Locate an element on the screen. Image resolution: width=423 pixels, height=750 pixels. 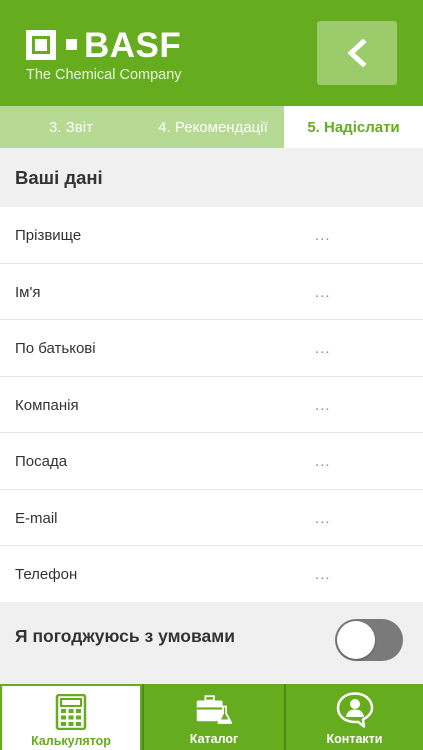
step-tab-recommendations: 4. Рекомендації is located at coordinates (213, 127).